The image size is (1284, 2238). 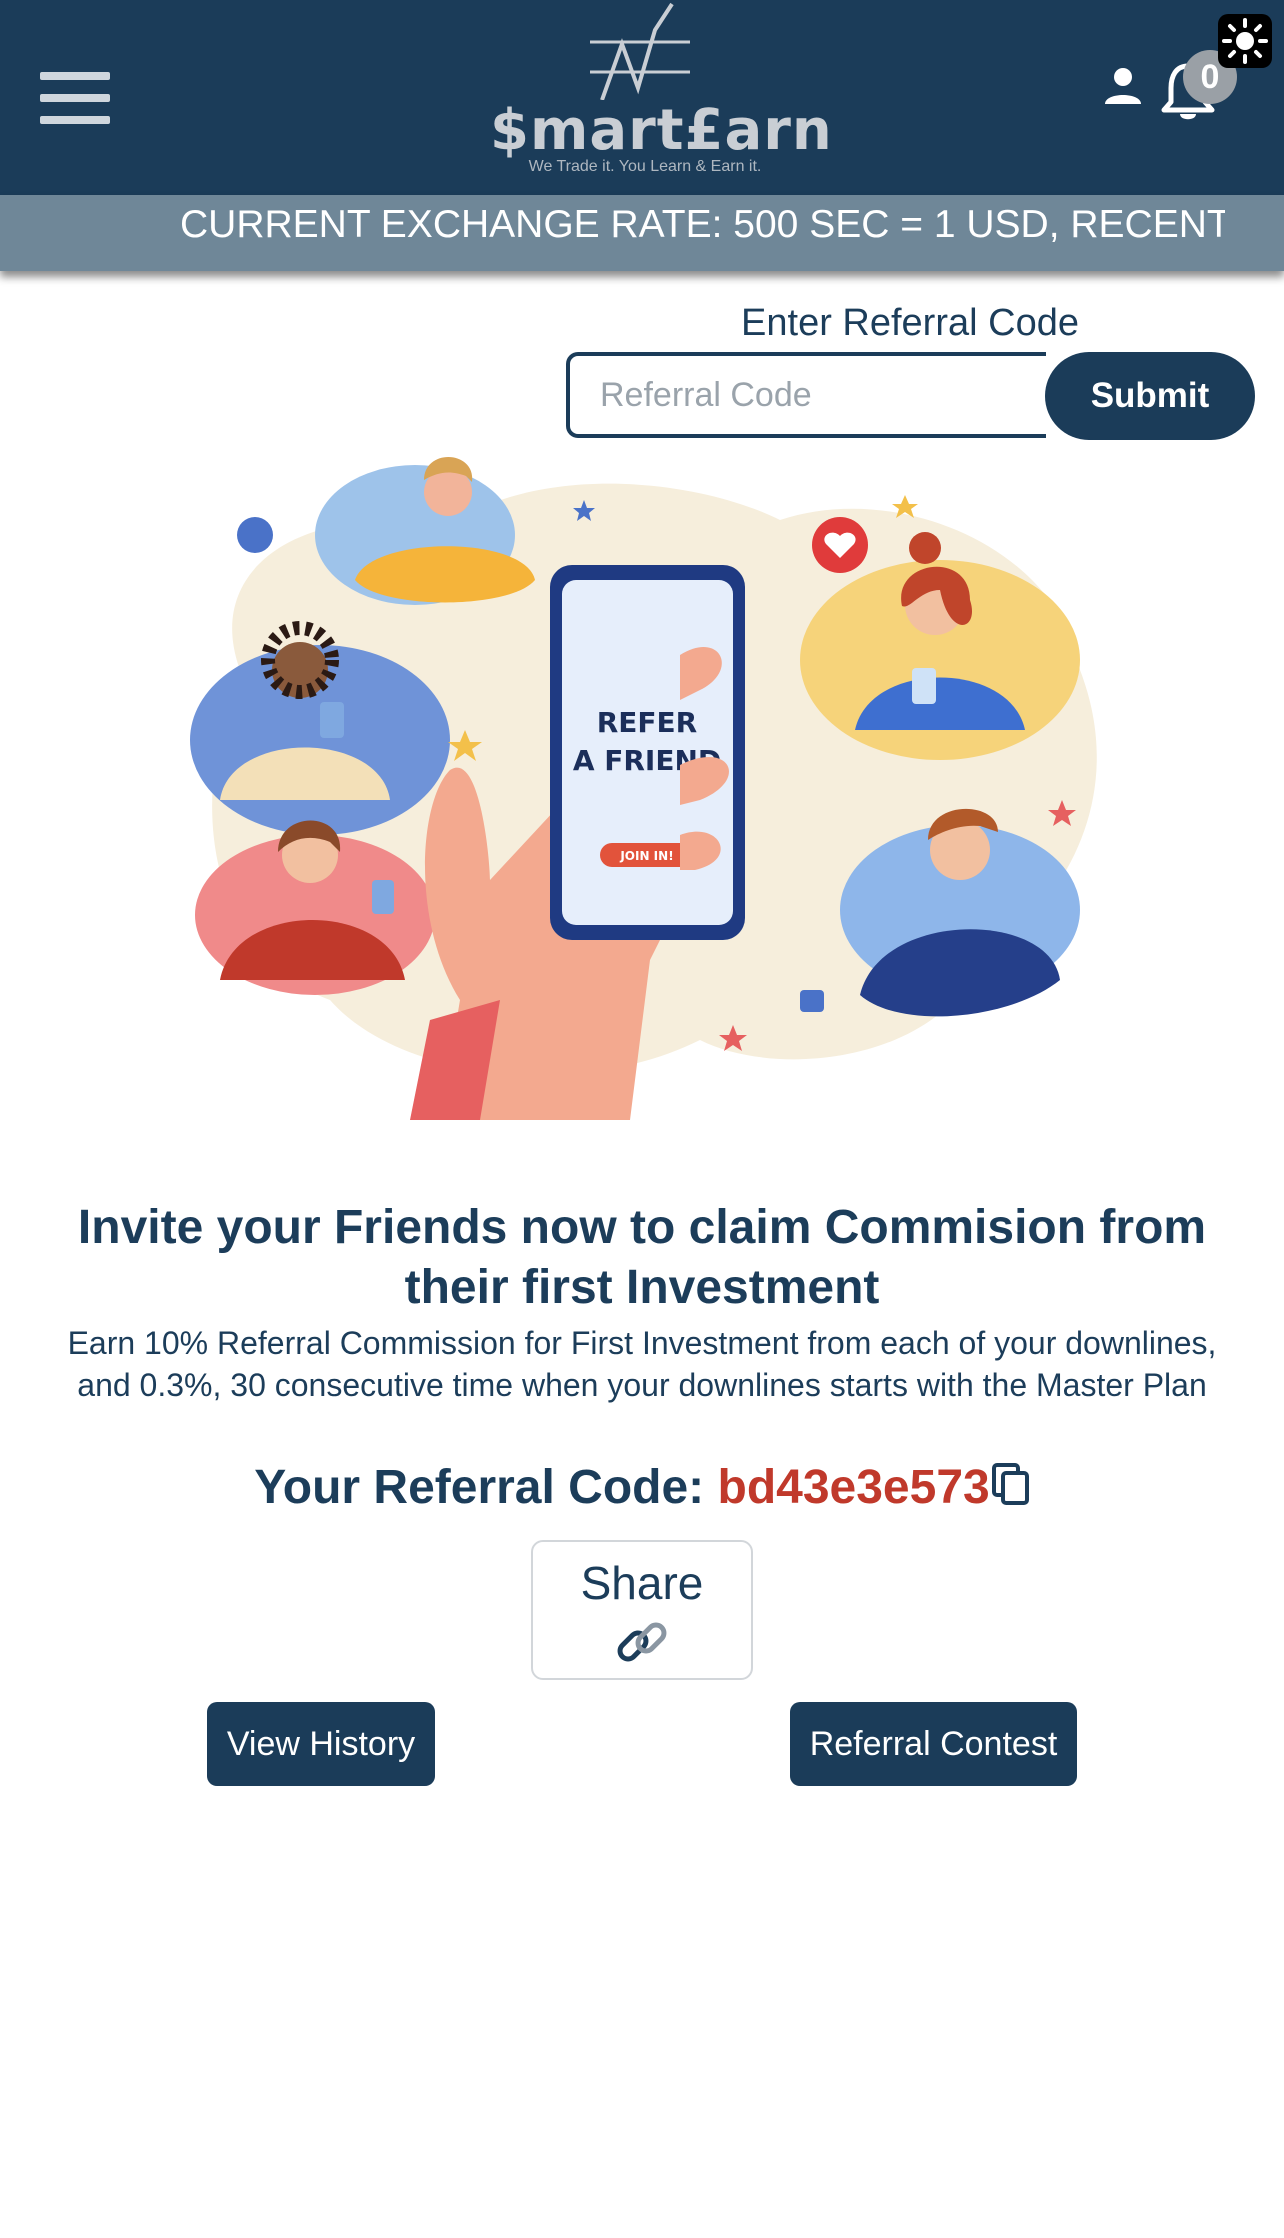 I want to click on copy-icon, so click(x=1010, y=1485).